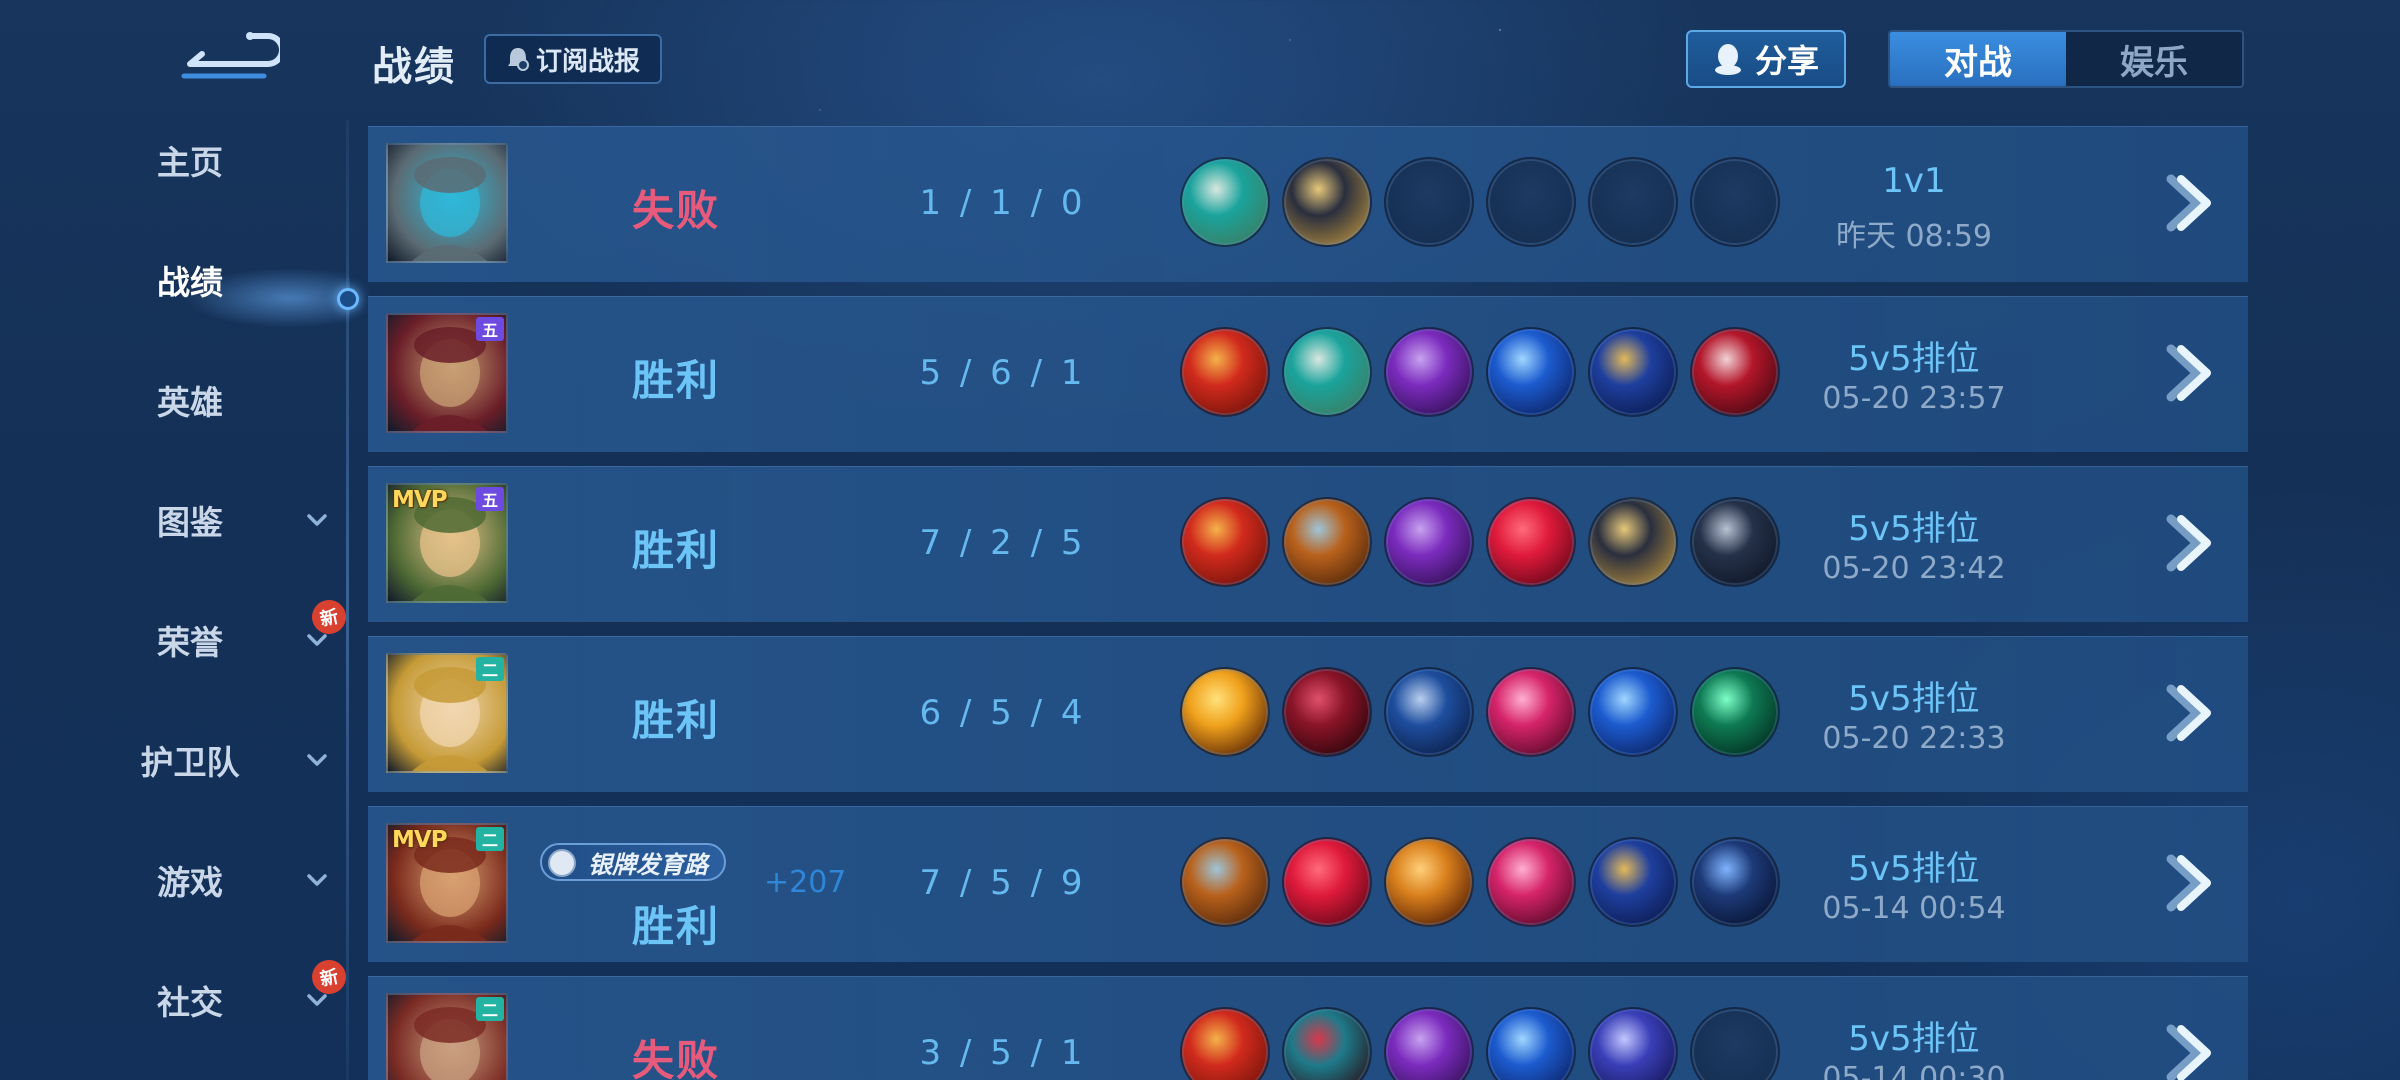 The image size is (2400, 1080). Describe the element at coordinates (1914, 1070) in the screenshot. I see `match-time: 05-14 00:30` at that location.